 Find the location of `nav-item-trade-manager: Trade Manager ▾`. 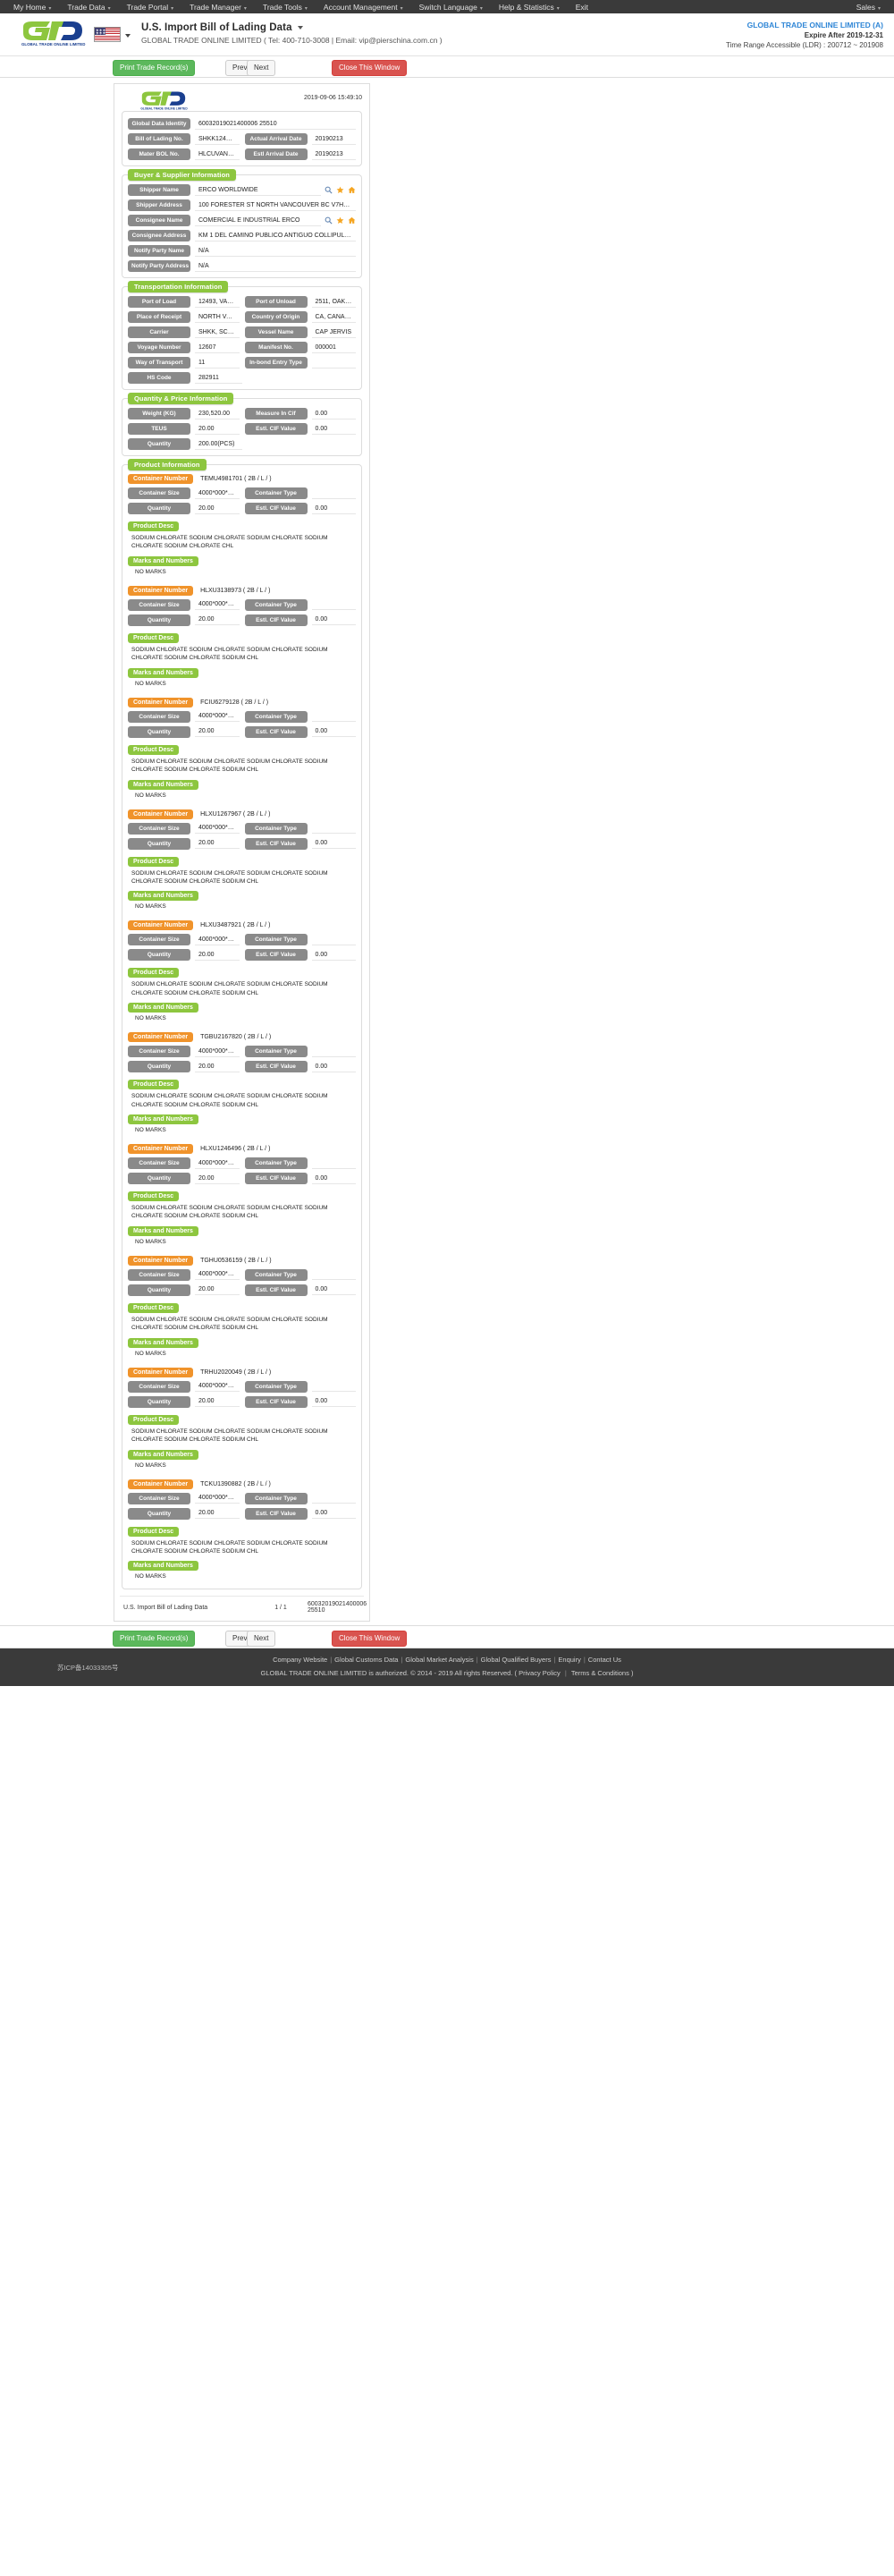

nav-item-trade-manager: Trade Manager ▾ is located at coordinates (218, 7).